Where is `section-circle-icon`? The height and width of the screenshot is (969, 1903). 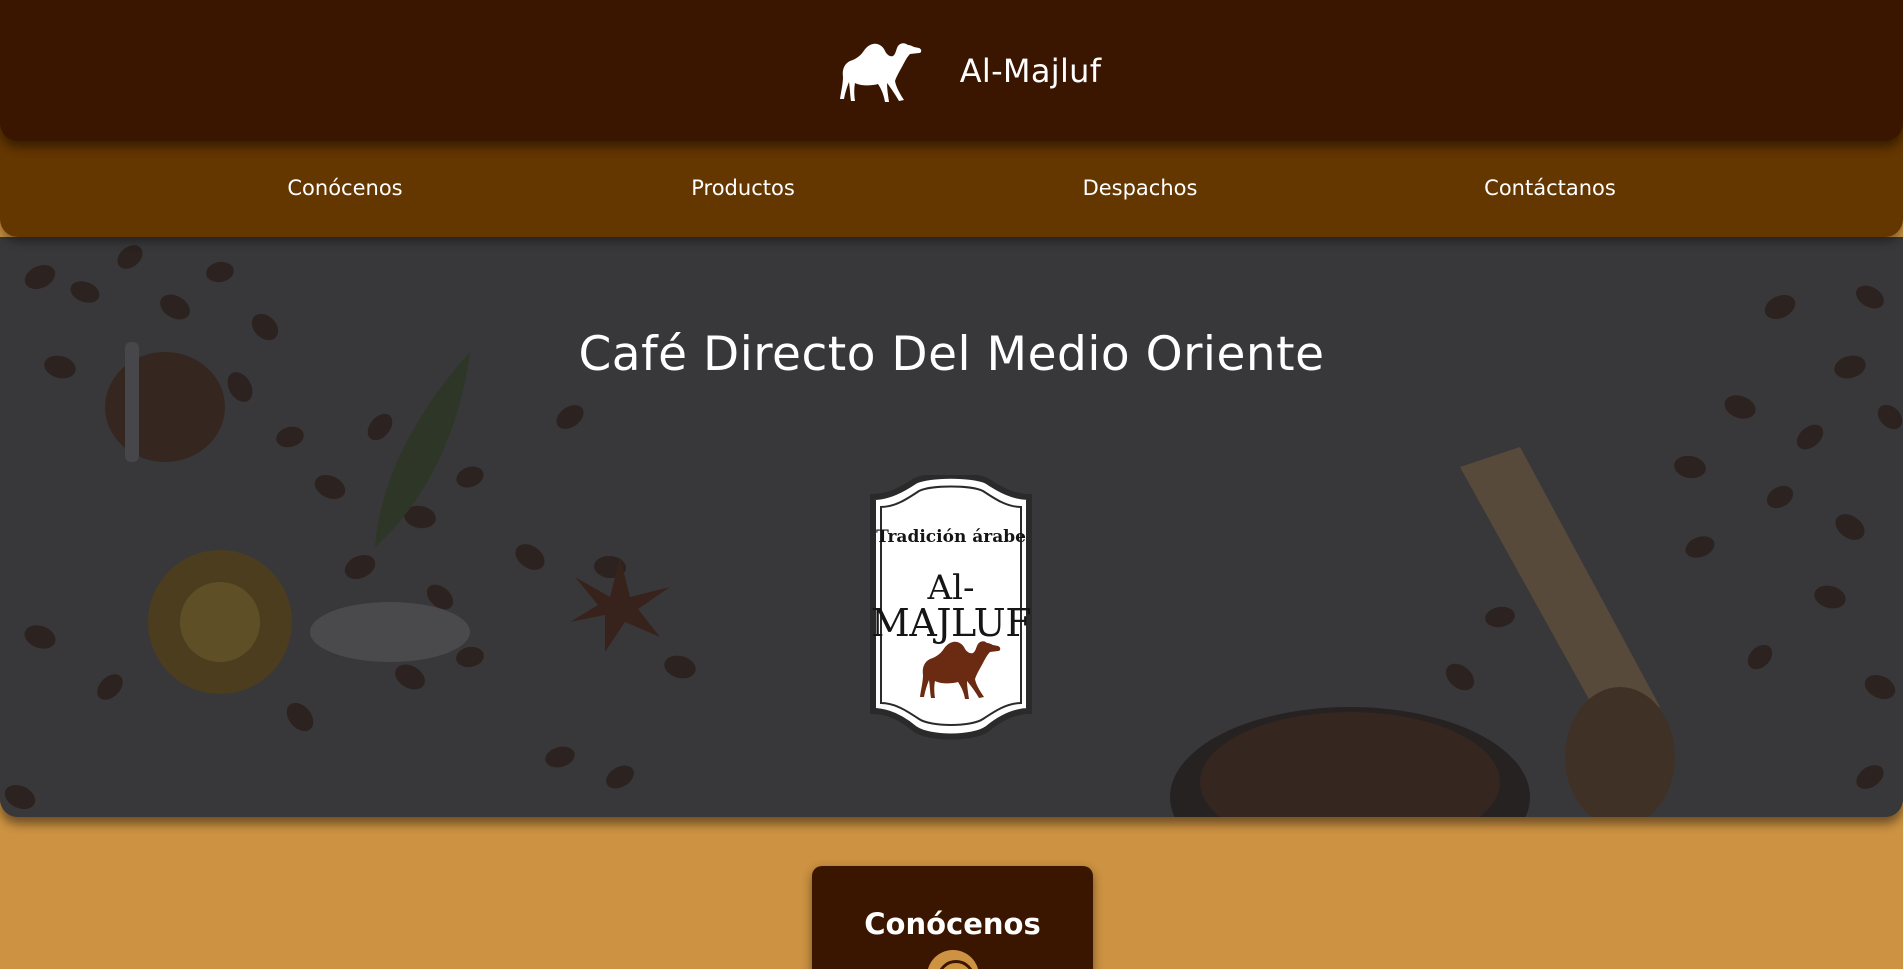 section-circle-icon is located at coordinates (953, 959).